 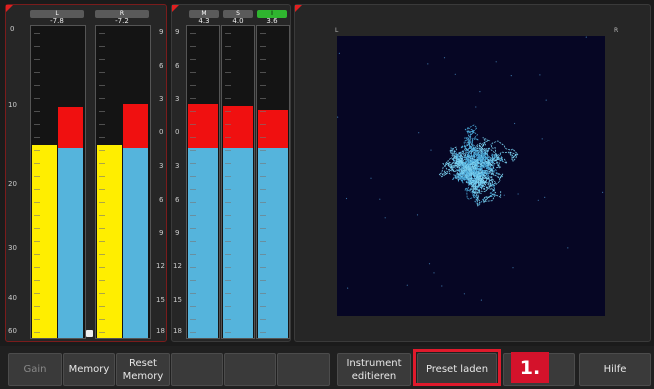 What do you see at coordinates (70, 127) in the screenshot?
I see `peak-hold-l` at bounding box center [70, 127].